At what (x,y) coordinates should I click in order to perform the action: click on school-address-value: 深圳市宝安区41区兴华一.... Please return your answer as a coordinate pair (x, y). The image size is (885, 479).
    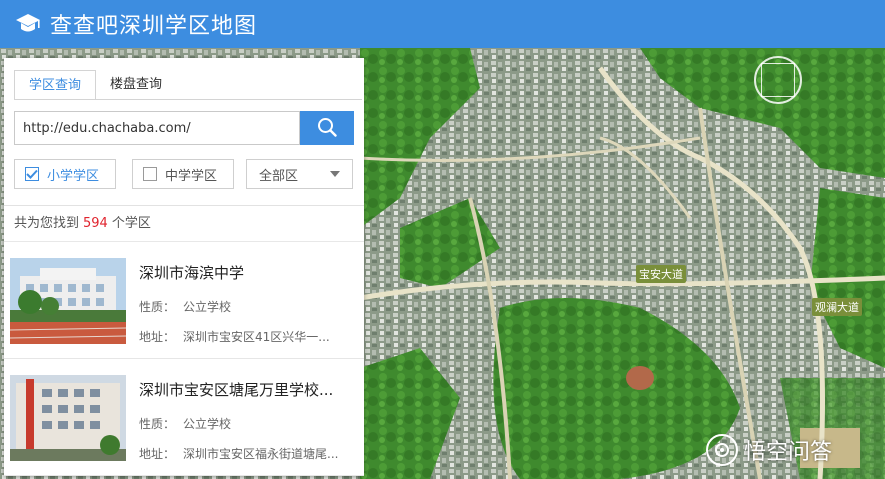
    Looking at the image, I should click on (256, 337).